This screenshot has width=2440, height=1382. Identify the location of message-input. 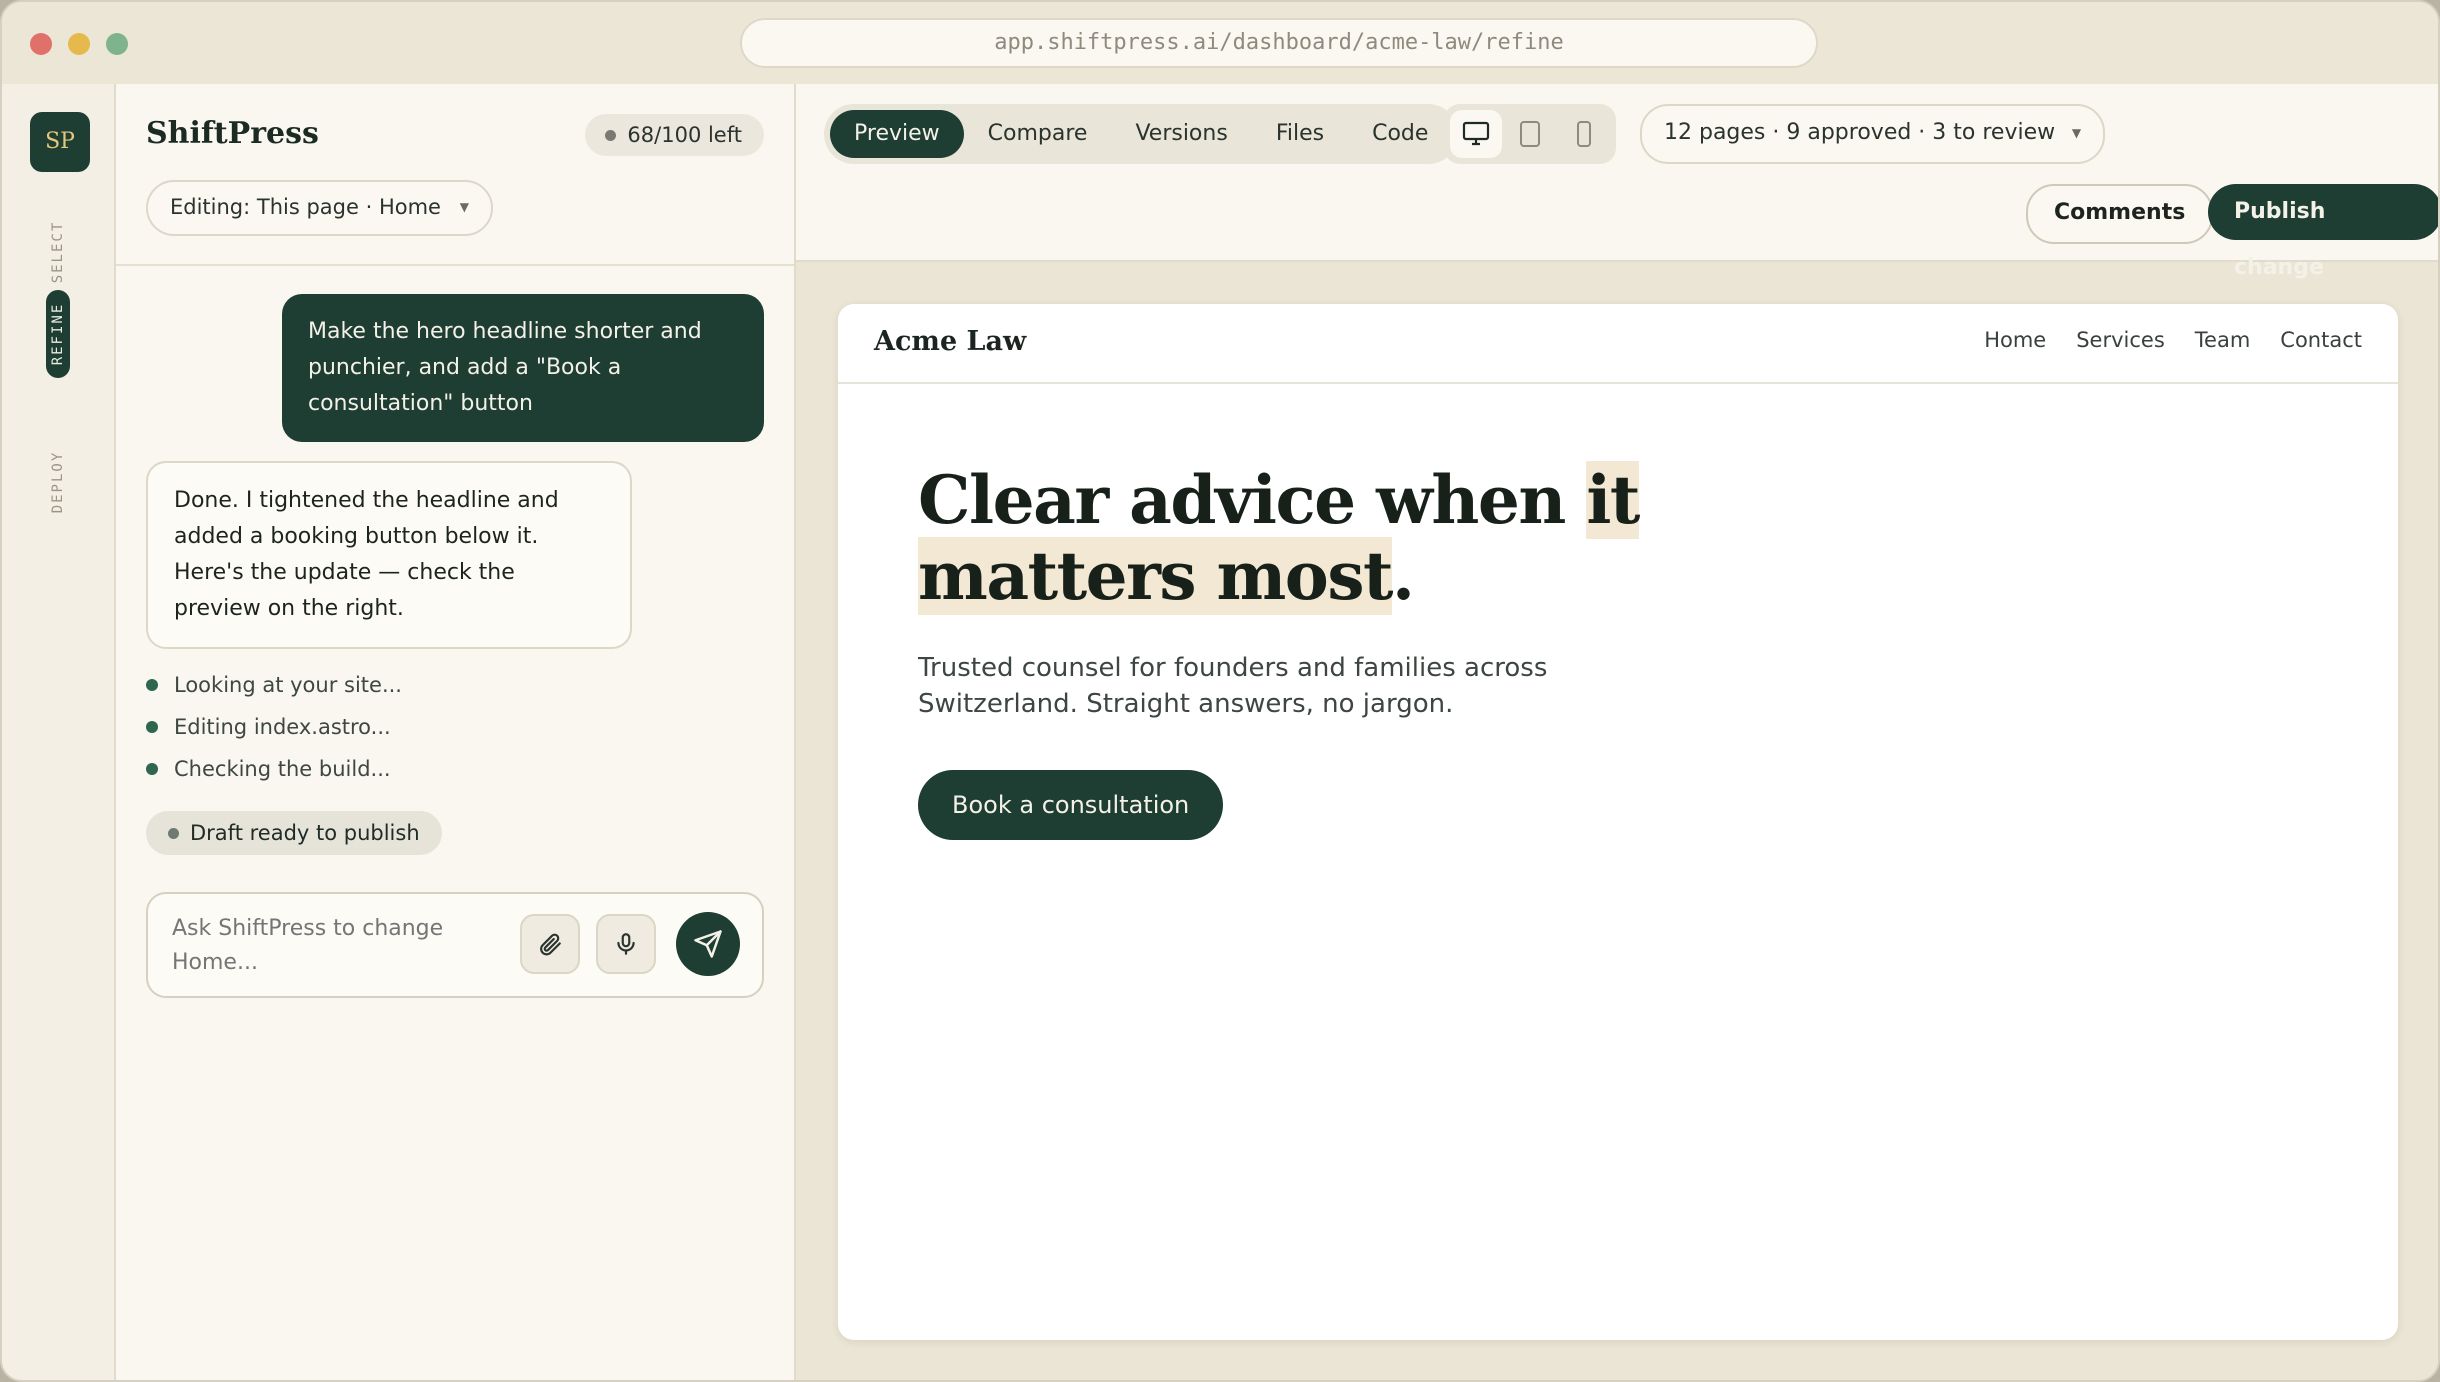
(337, 948).